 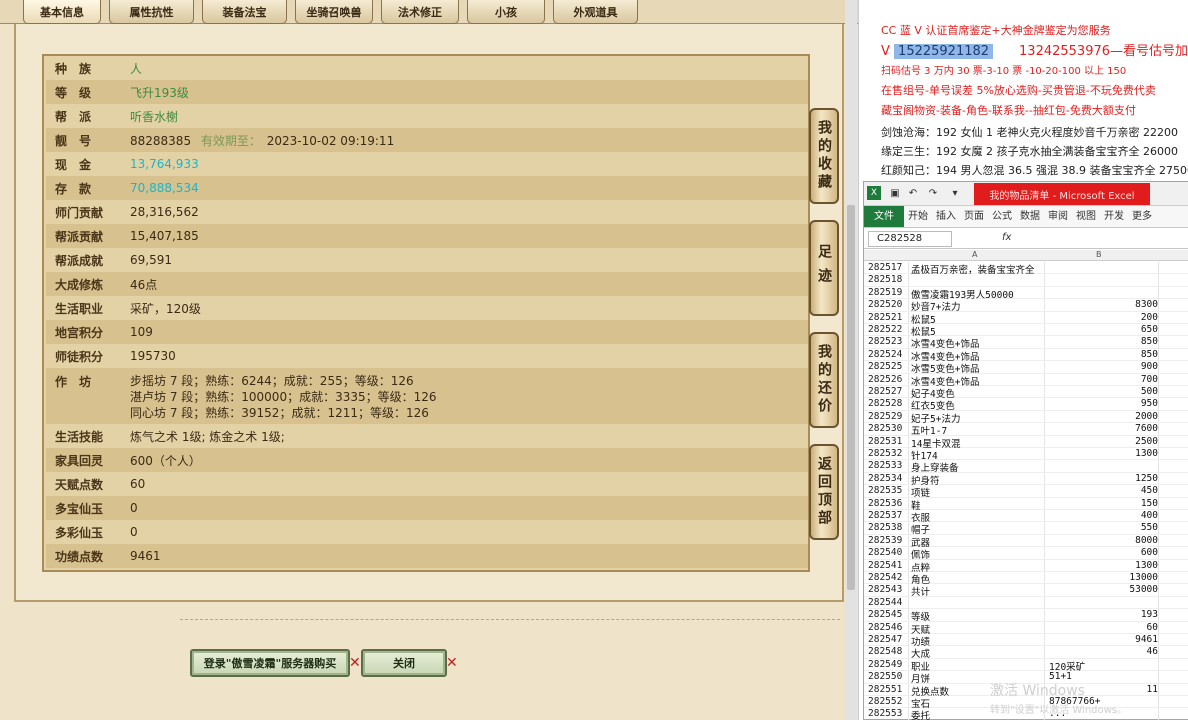 I want to click on cell-b: 500, so click(x=1111, y=391).